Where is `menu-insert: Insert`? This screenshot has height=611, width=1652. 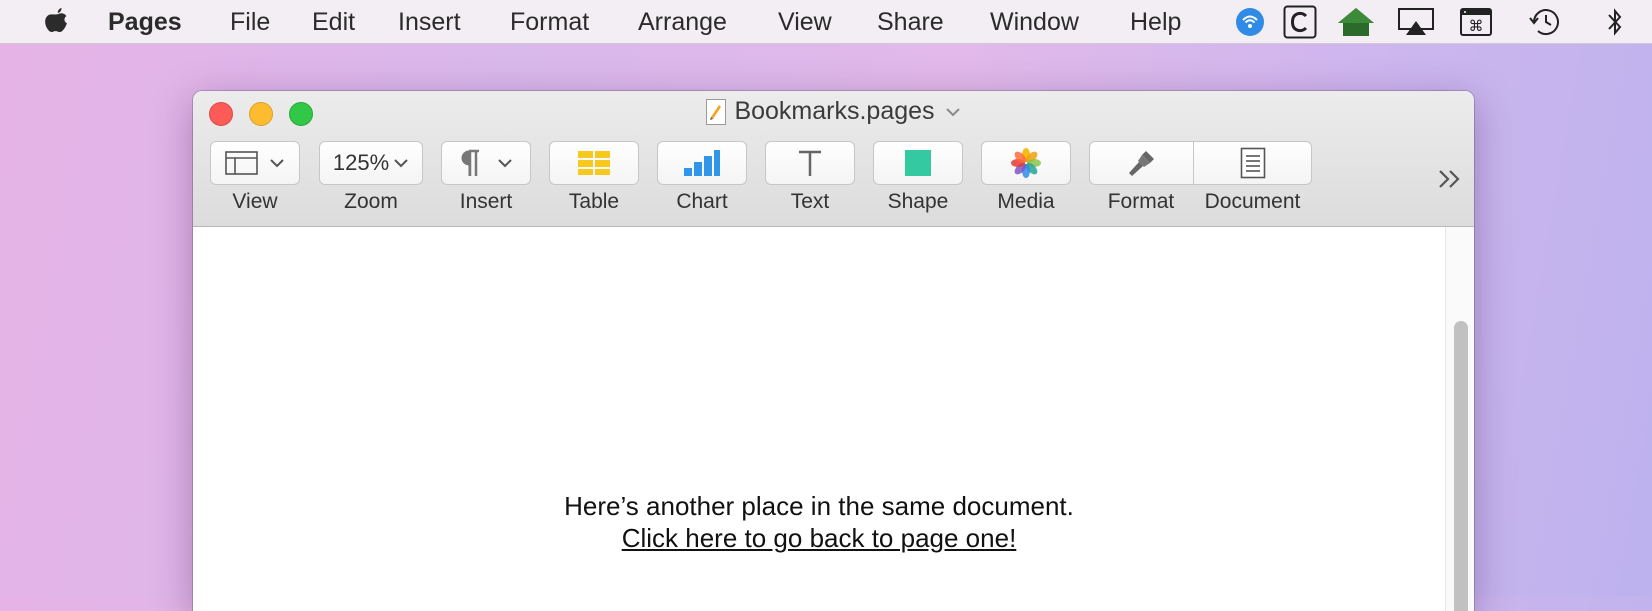
menu-insert: Insert is located at coordinates (429, 22).